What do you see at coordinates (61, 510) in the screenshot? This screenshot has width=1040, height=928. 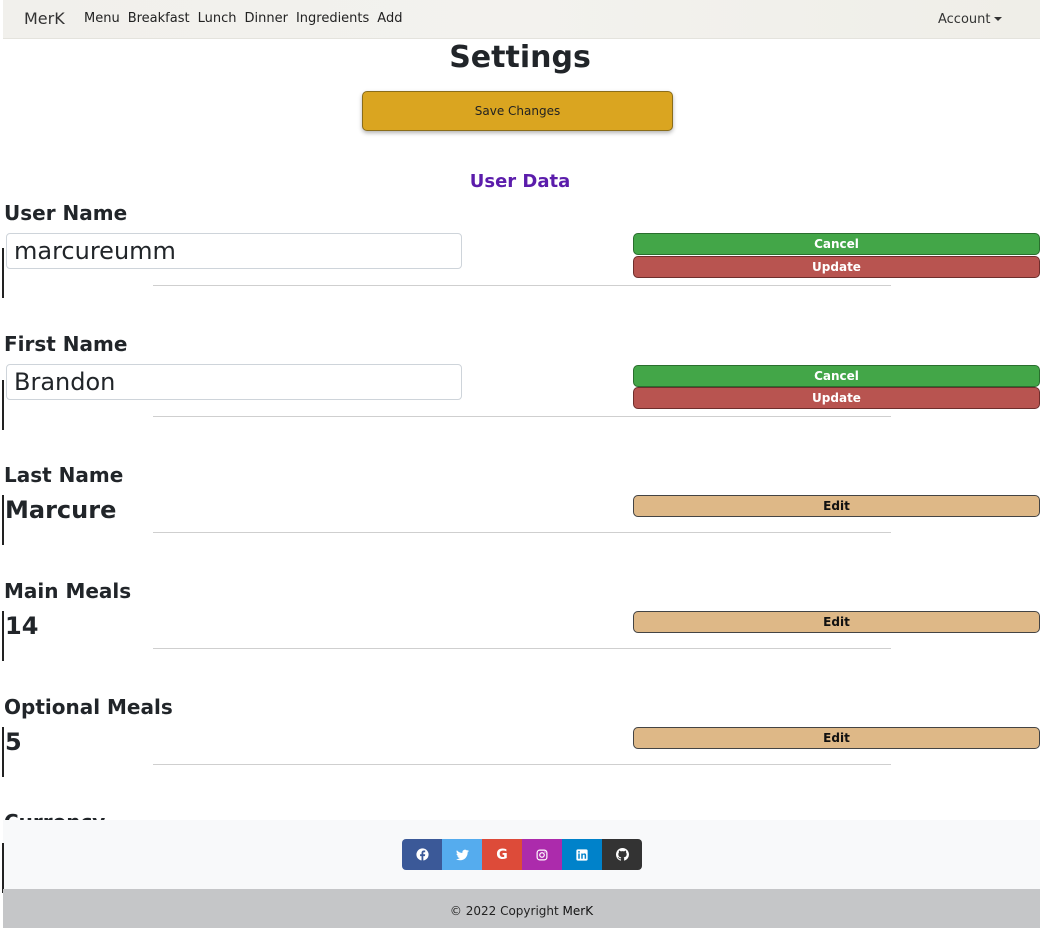 I see `last-name-value: Marcure` at bounding box center [61, 510].